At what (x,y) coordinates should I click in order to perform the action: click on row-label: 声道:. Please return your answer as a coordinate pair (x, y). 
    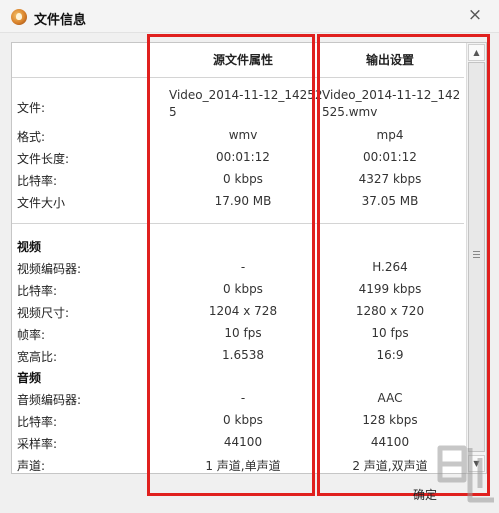
    Looking at the image, I should click on (31, 466).